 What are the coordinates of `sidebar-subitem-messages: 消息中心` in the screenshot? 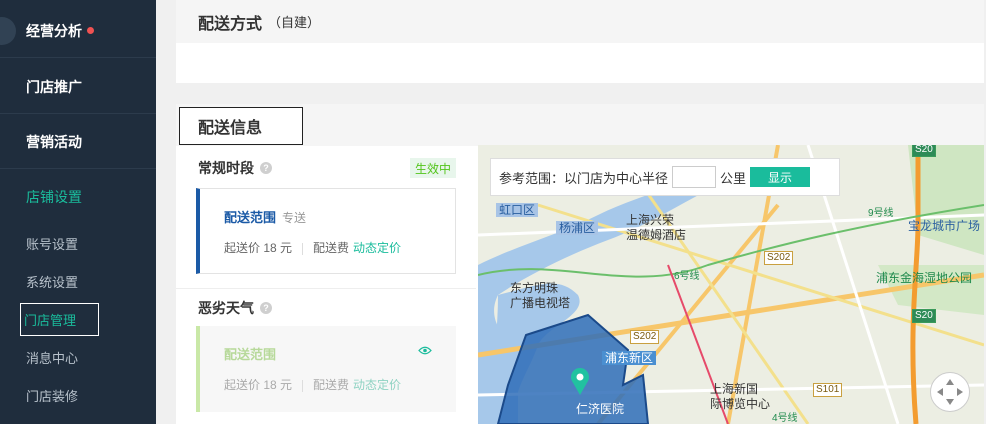 It's located at (78, 357).